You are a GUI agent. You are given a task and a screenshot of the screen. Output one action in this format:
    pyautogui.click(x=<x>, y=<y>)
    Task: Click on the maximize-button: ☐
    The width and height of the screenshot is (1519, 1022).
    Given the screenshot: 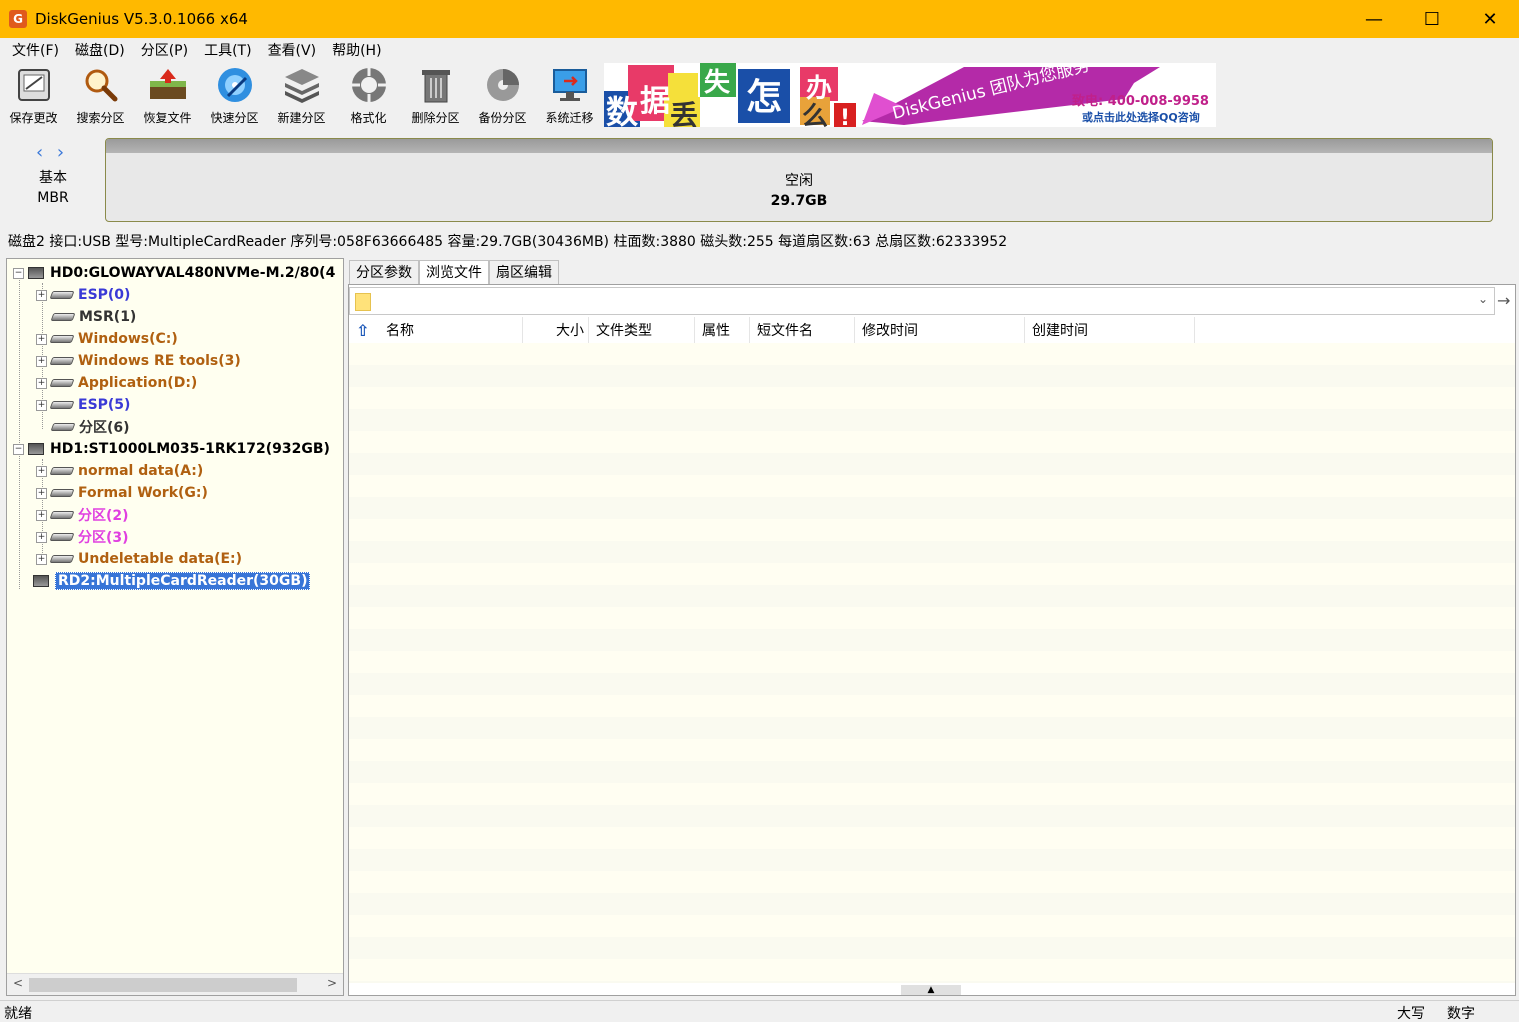 What is the action you would take?
    pyautogui.click(x=1432, y=19)
    